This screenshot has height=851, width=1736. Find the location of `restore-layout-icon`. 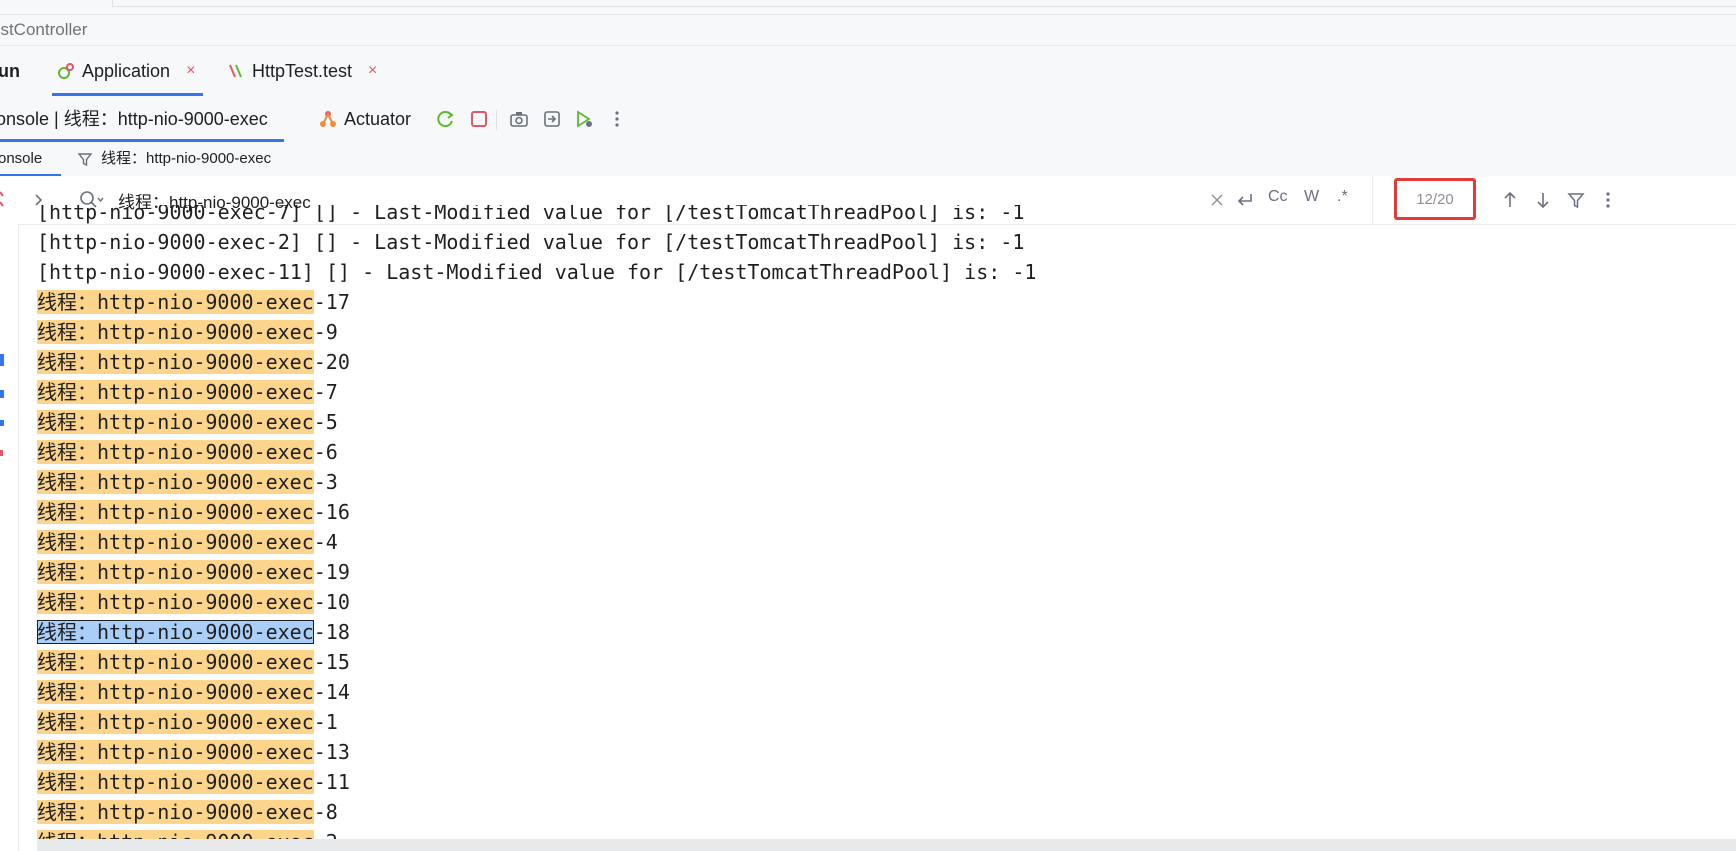

restore-layout-icon is located at coordinates (552, 119).